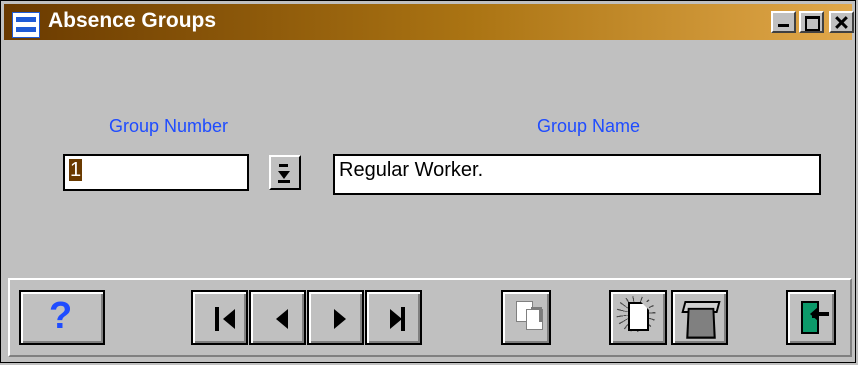 The width and height of the screenshot is (858, 365). I want to click on last-record-icon, so click(397, 319).